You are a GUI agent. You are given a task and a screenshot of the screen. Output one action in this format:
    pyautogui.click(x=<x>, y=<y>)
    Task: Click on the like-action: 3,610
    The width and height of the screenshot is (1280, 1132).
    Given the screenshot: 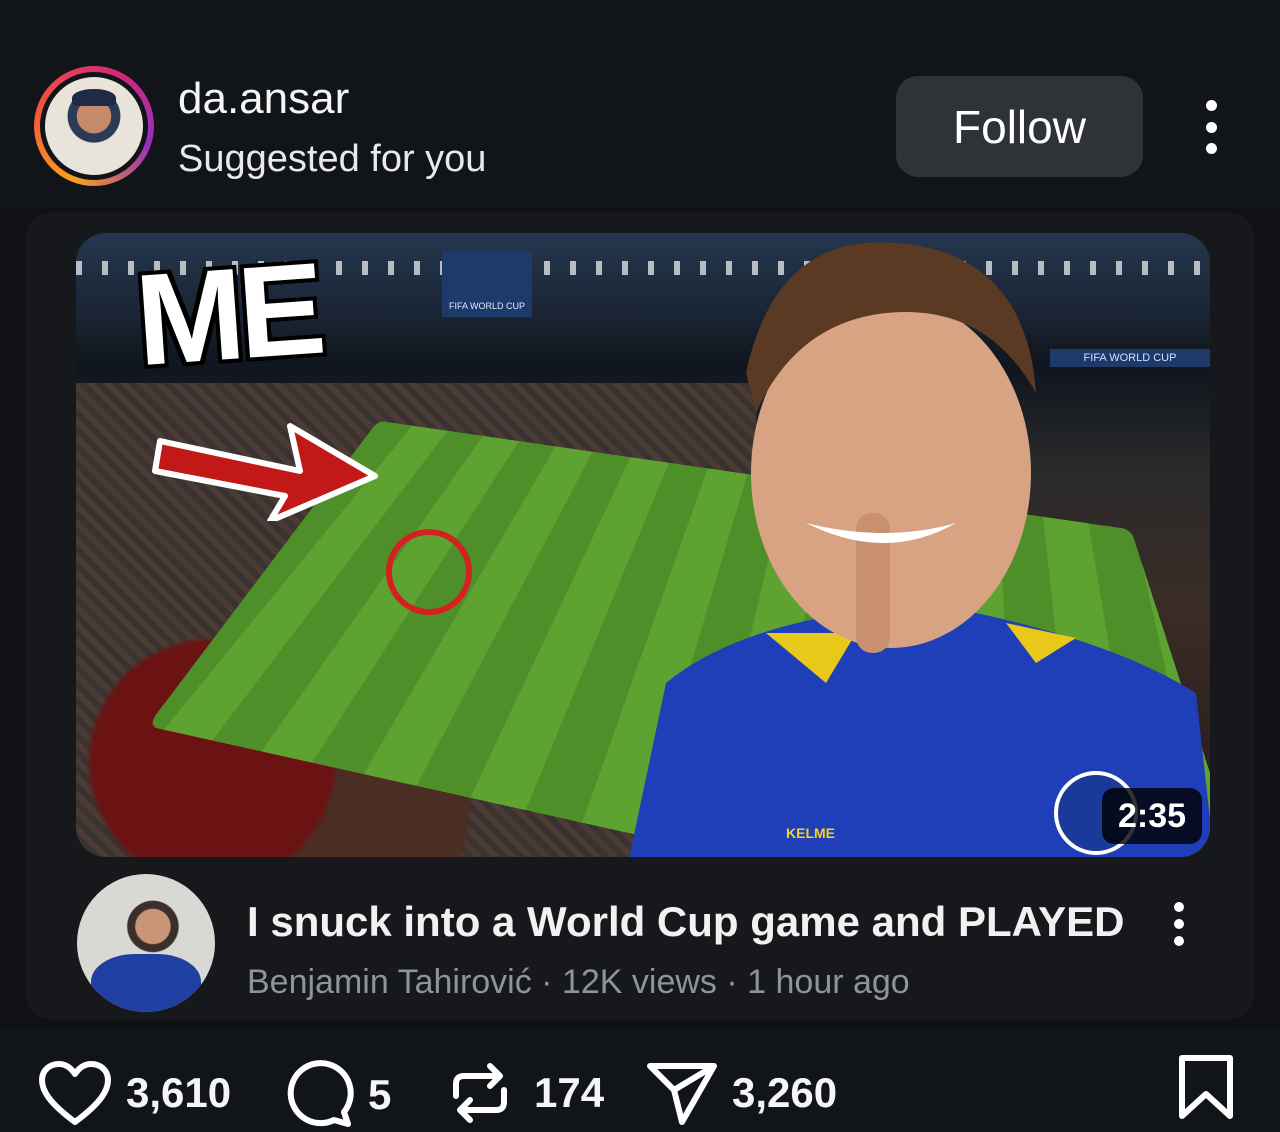 What is the action you would take?
    pyautogui.click(x=134, y=1093)
    